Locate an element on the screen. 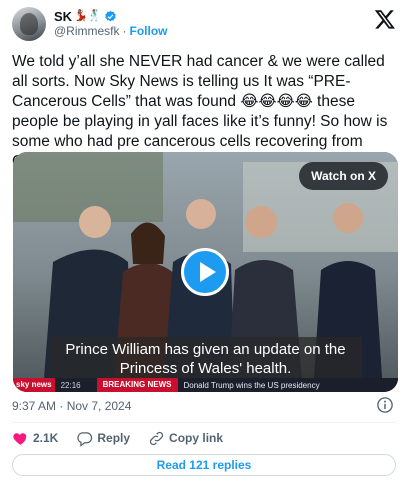  author-handle: @Rimmesfk is located at coordinates (87, 31).